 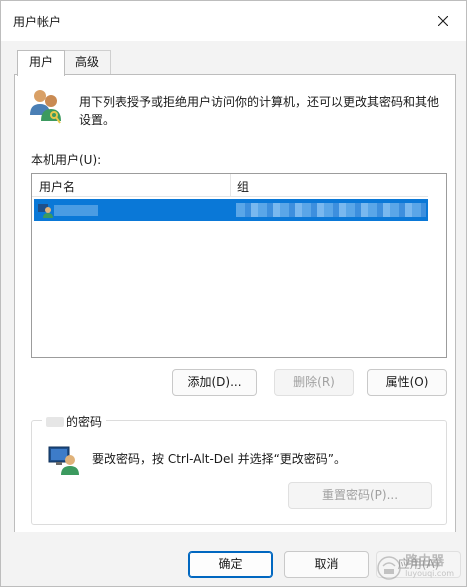 I want to click on list-item-selected, so click(x=231, y=210).